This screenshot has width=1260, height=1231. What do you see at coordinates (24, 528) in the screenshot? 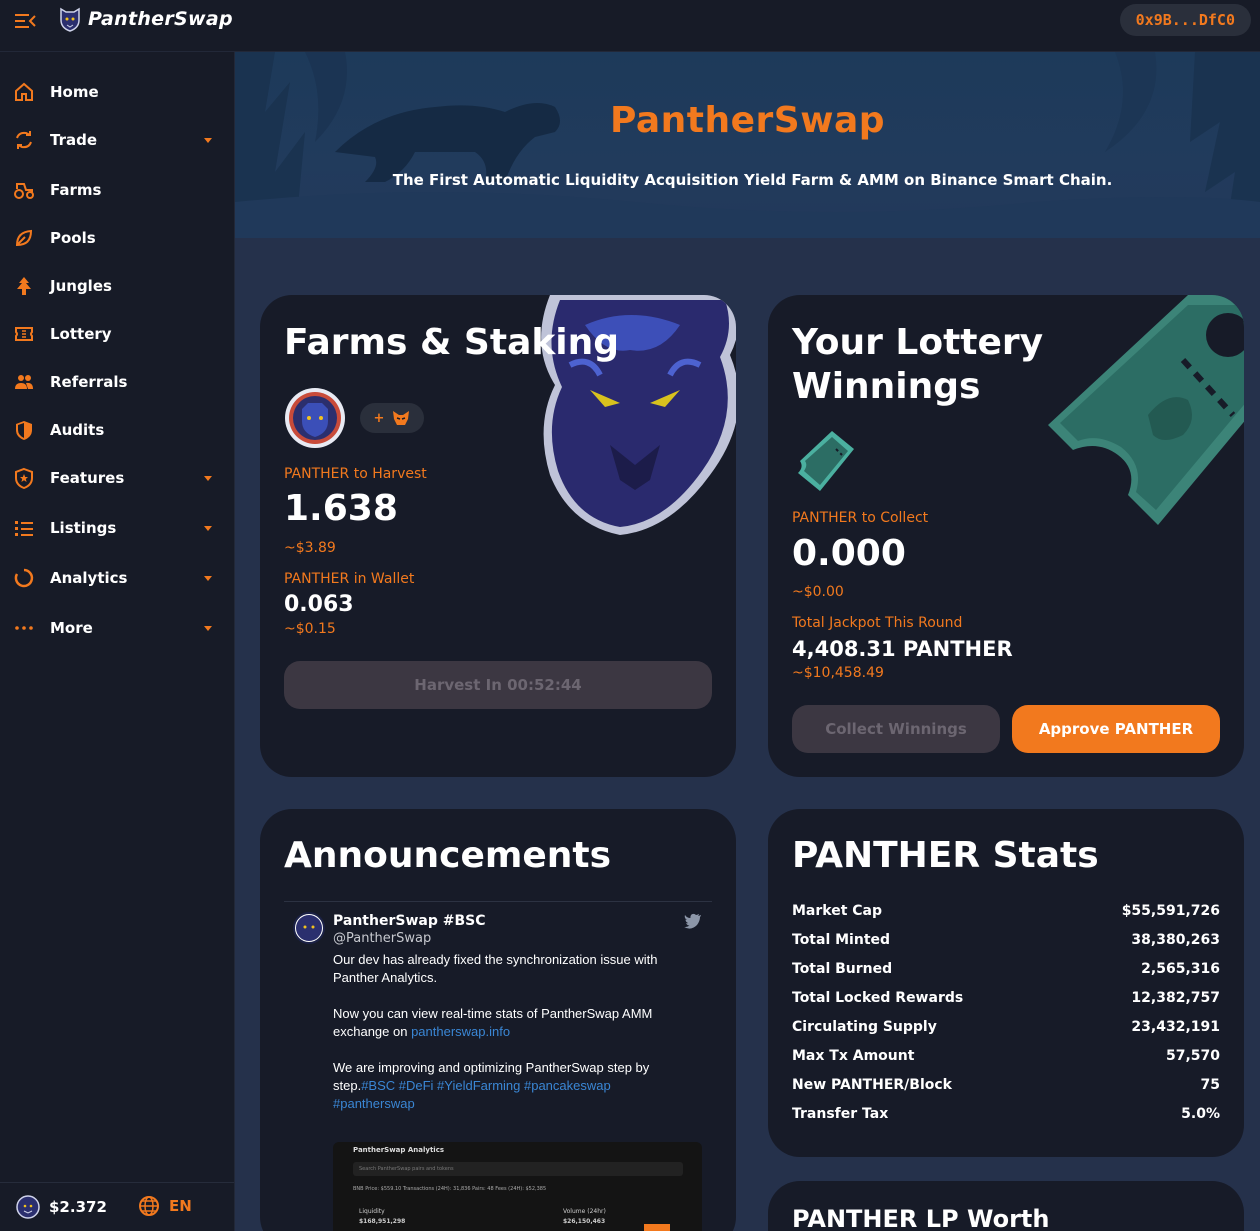
I see `list-icon` at bounding box center [24, 528].